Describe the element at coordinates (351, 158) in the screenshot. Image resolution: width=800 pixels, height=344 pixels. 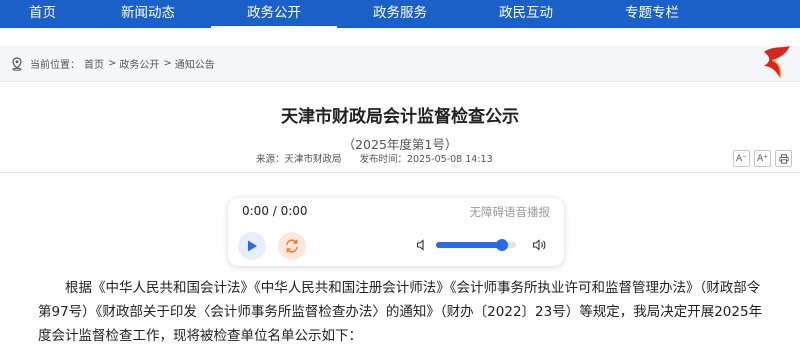
I see `meta-spacer` at that location.